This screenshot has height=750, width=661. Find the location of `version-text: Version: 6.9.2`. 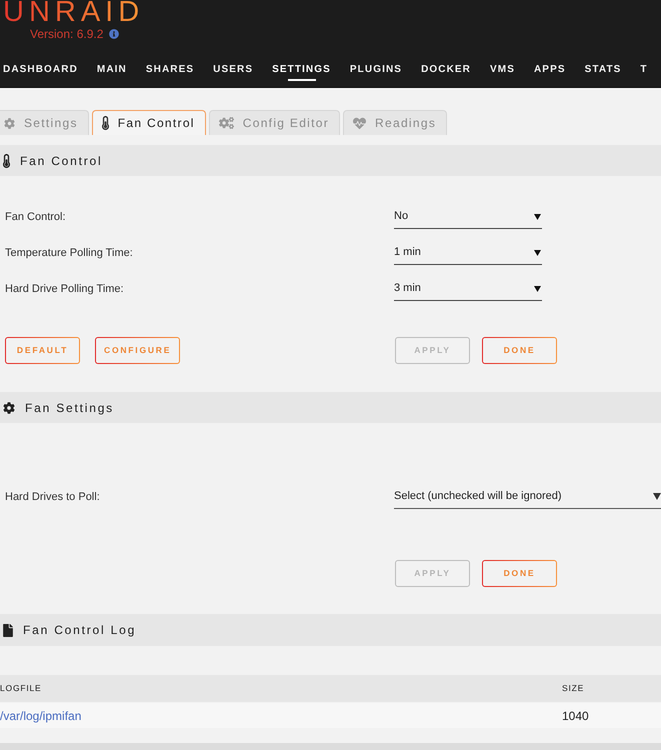

version-text: Version: 6.9.2 is located at coordinates (67, 34).